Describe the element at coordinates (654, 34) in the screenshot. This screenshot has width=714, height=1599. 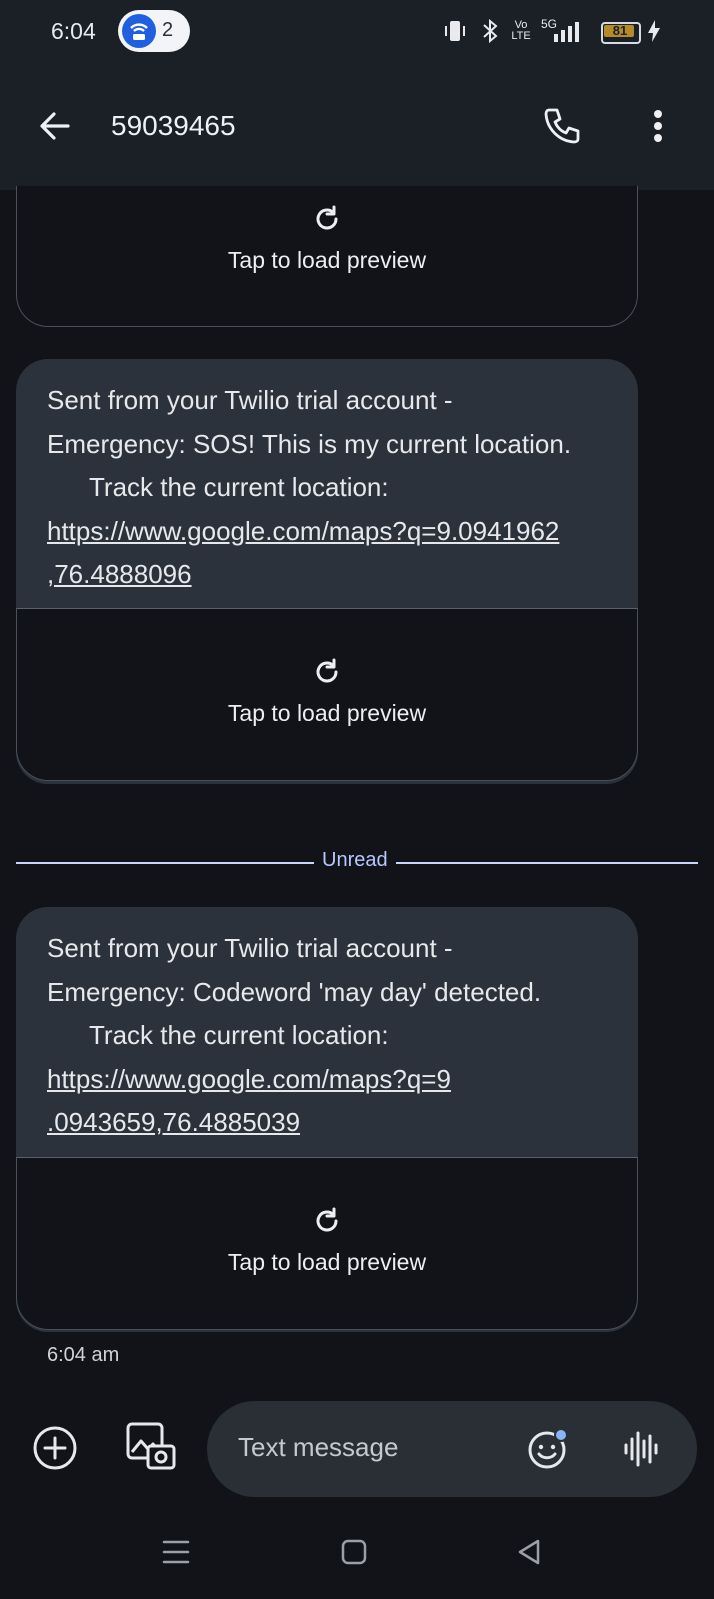
I see `charging-icon` at that location.